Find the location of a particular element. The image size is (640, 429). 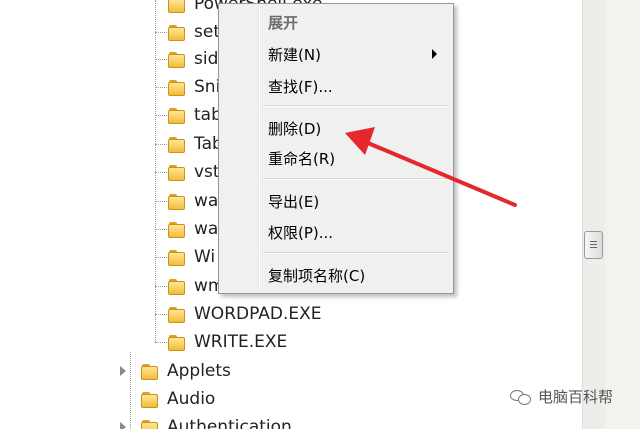

watermark: 电脑百科帮 is located at coordinates (561, 396).